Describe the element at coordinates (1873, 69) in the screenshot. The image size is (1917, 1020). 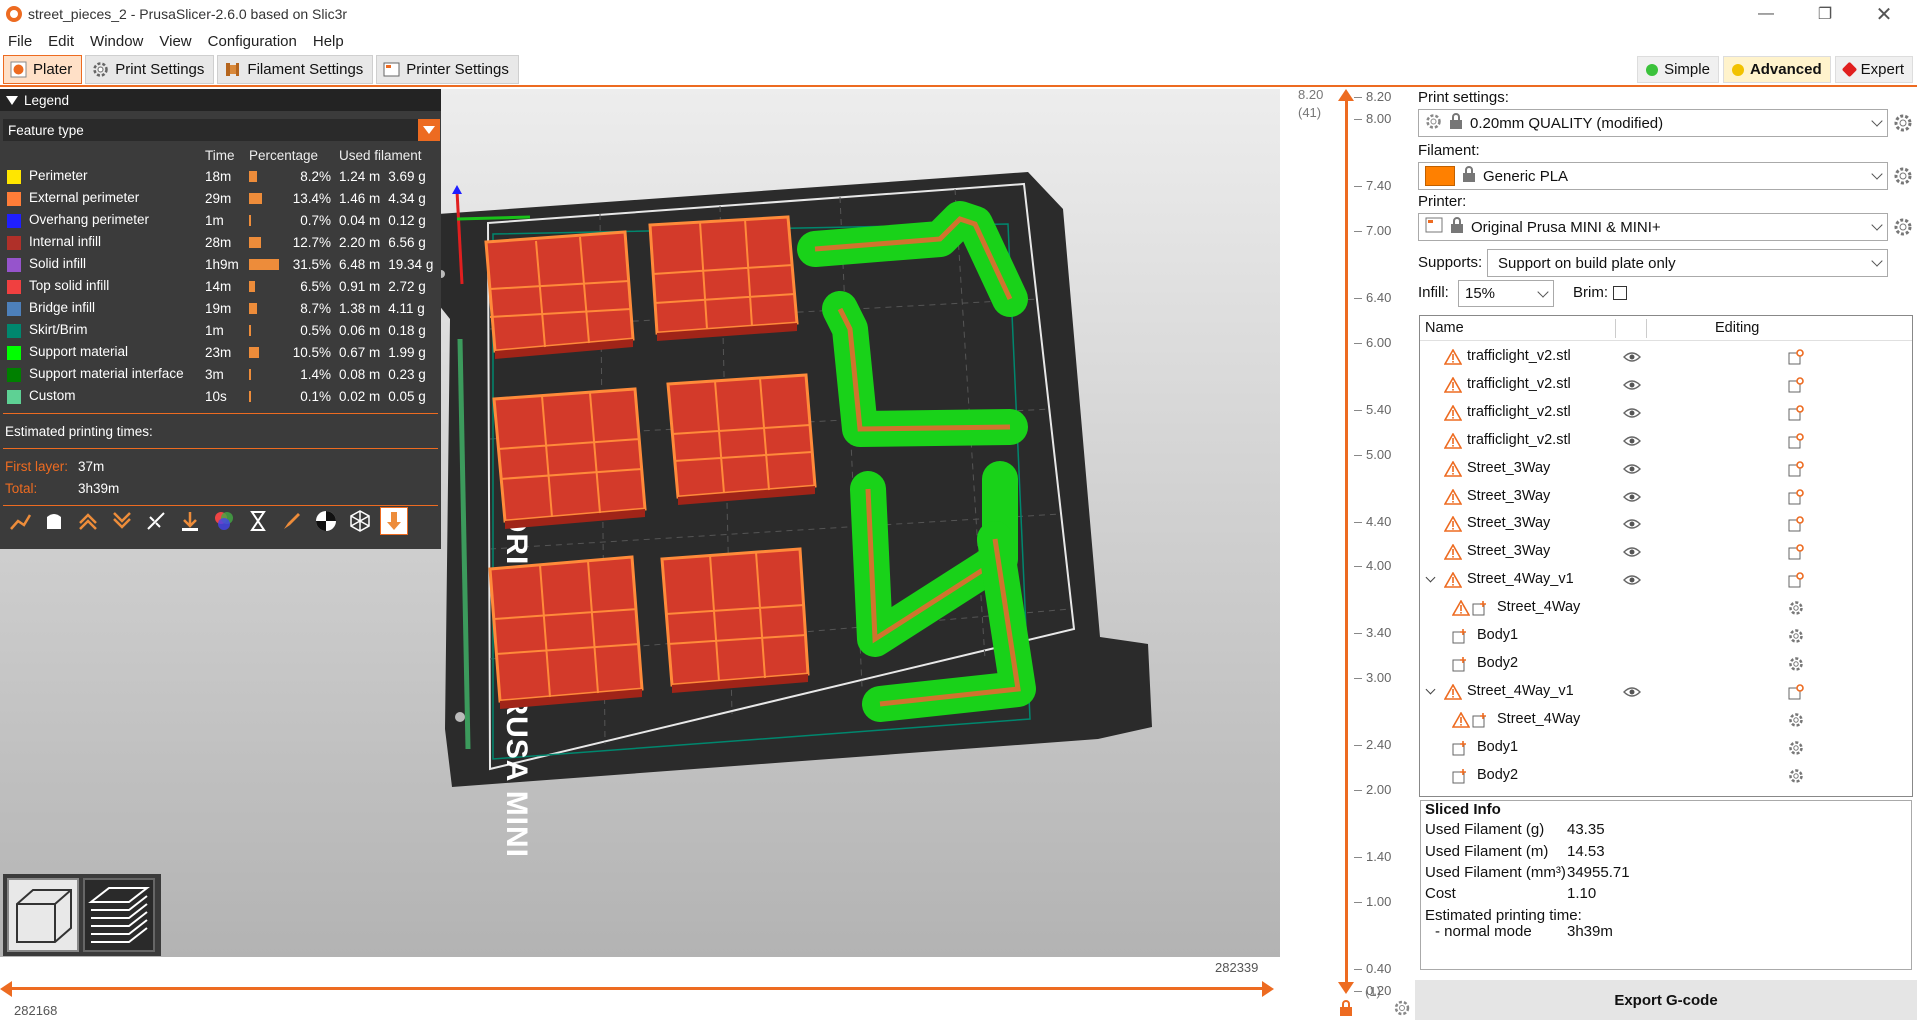
I see `mode-expert-button: Expert` at that location.